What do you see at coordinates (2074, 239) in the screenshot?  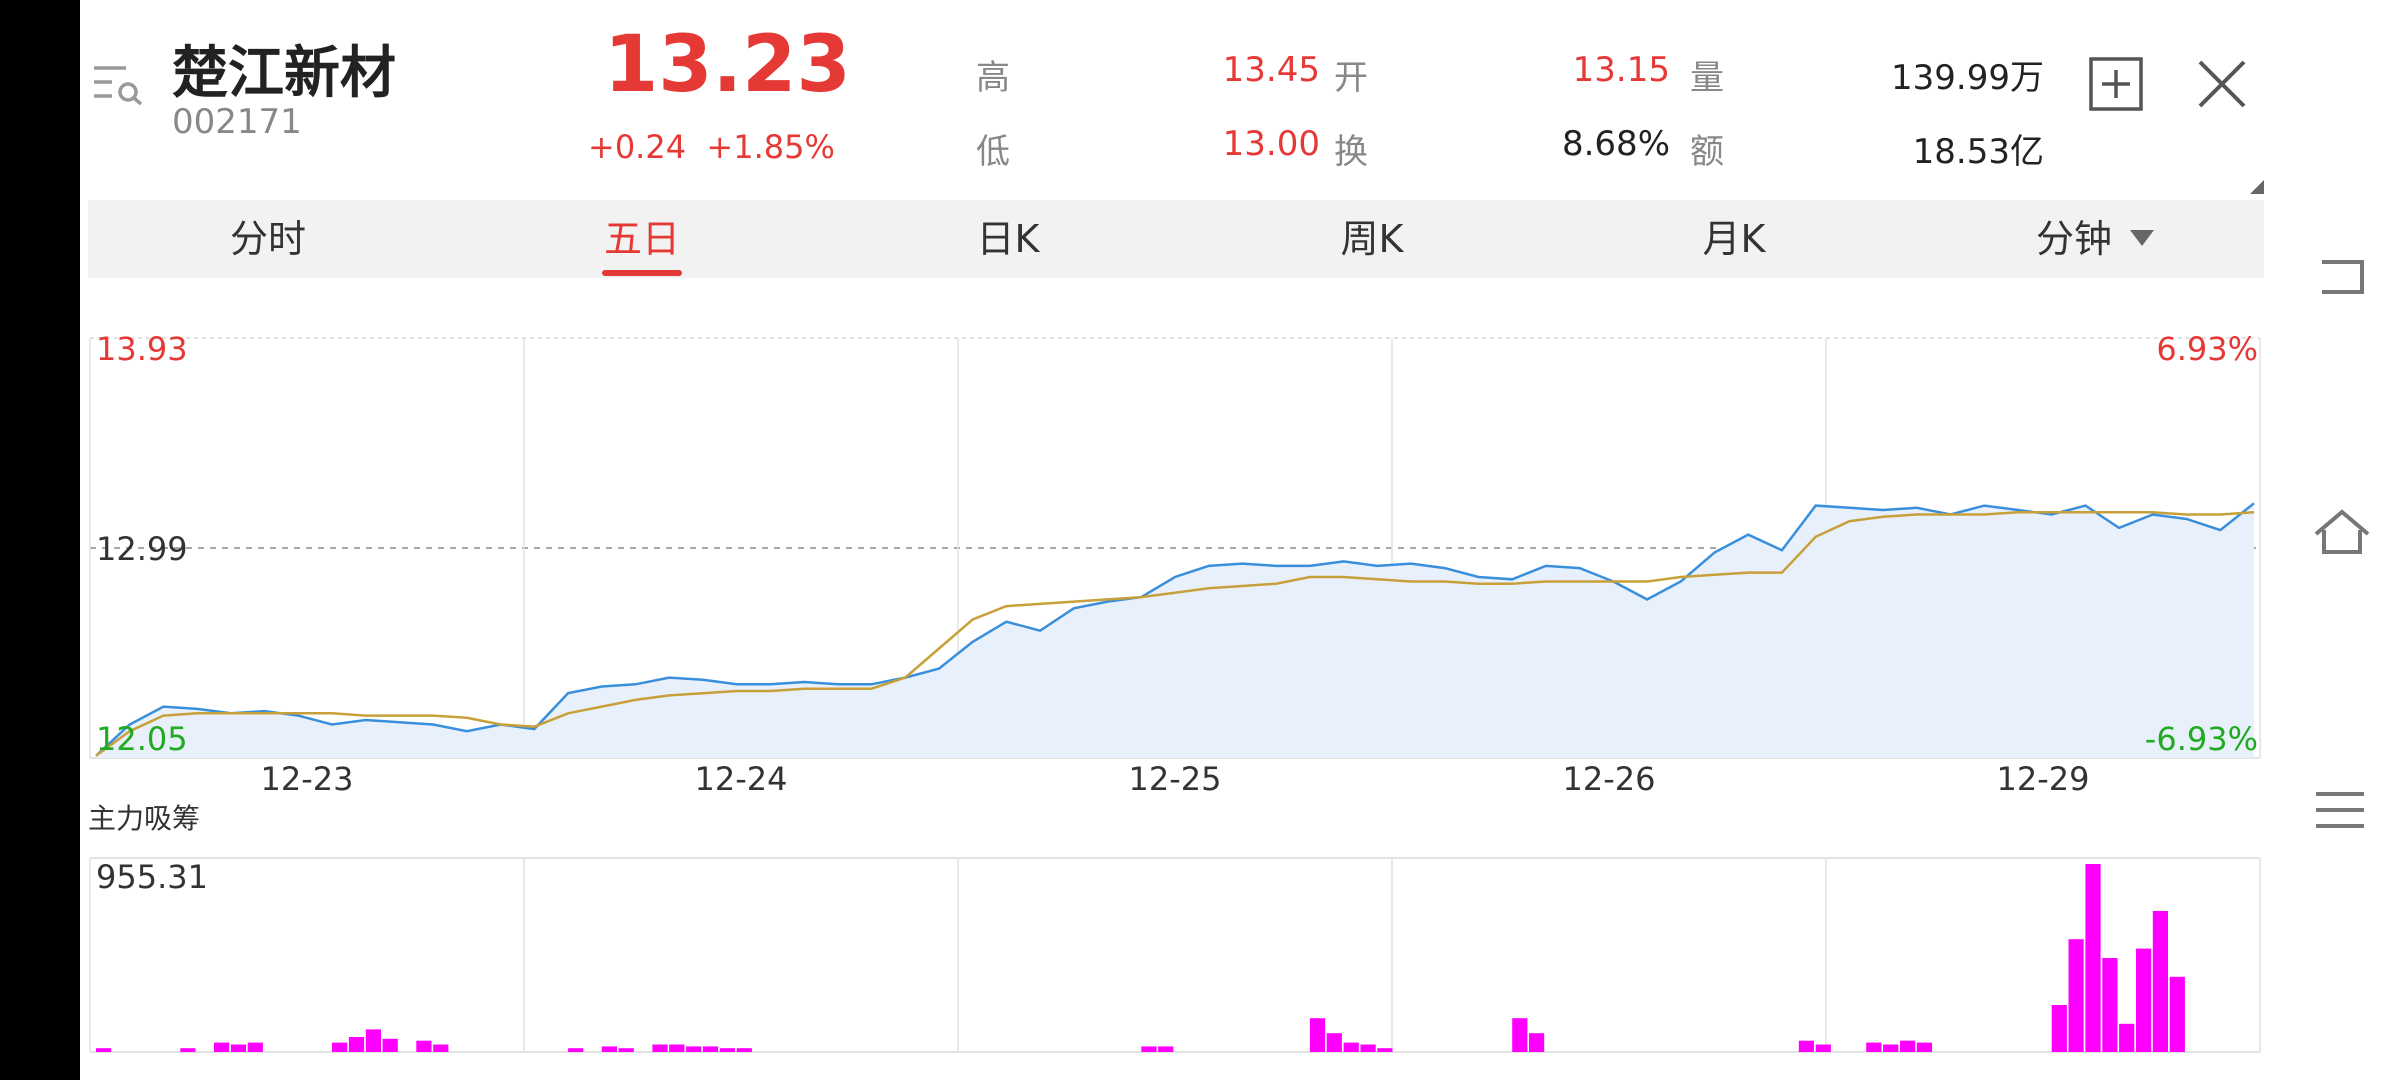 I see `tab-minute: 分钟` at bounding box center [2074, 239].